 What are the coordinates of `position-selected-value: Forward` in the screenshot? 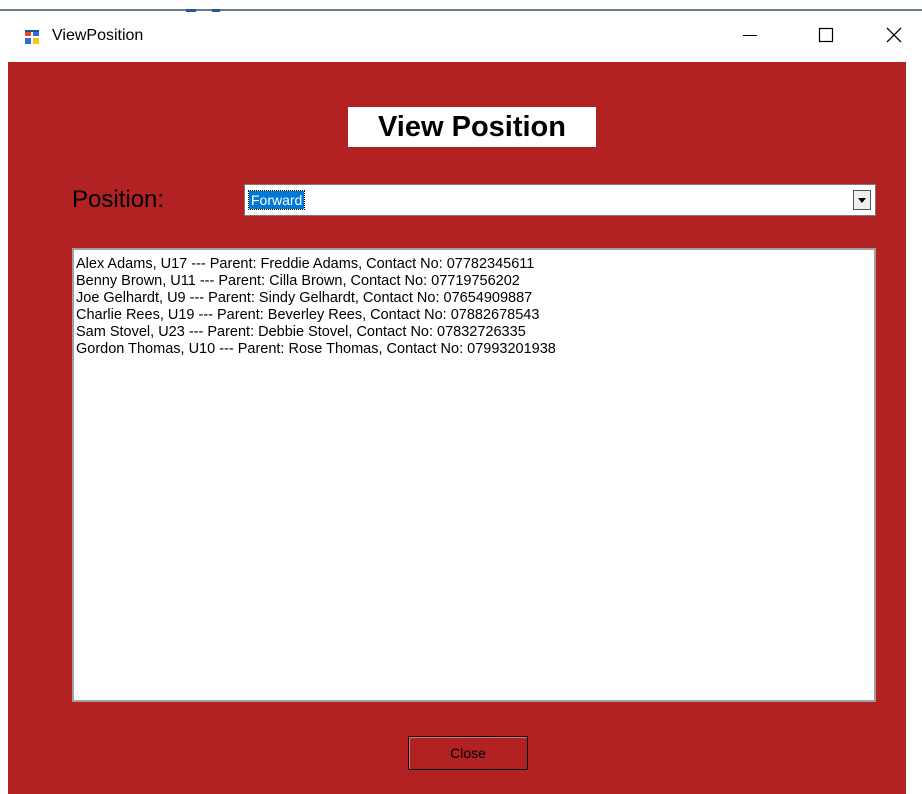 It's located at (276, 200).